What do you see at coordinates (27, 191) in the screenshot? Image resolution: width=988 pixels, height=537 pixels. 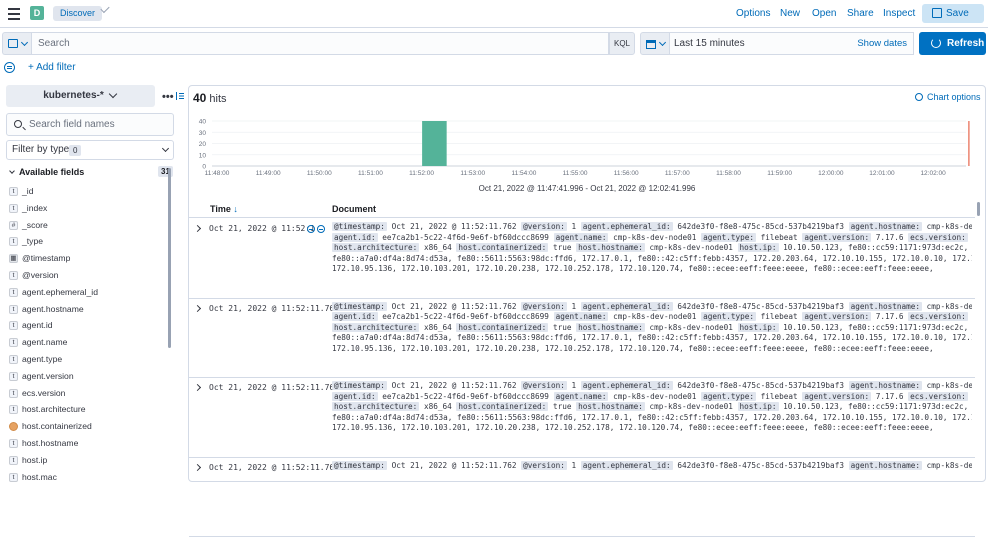 I see `field-name: _id` at bounding box center [27, 191].